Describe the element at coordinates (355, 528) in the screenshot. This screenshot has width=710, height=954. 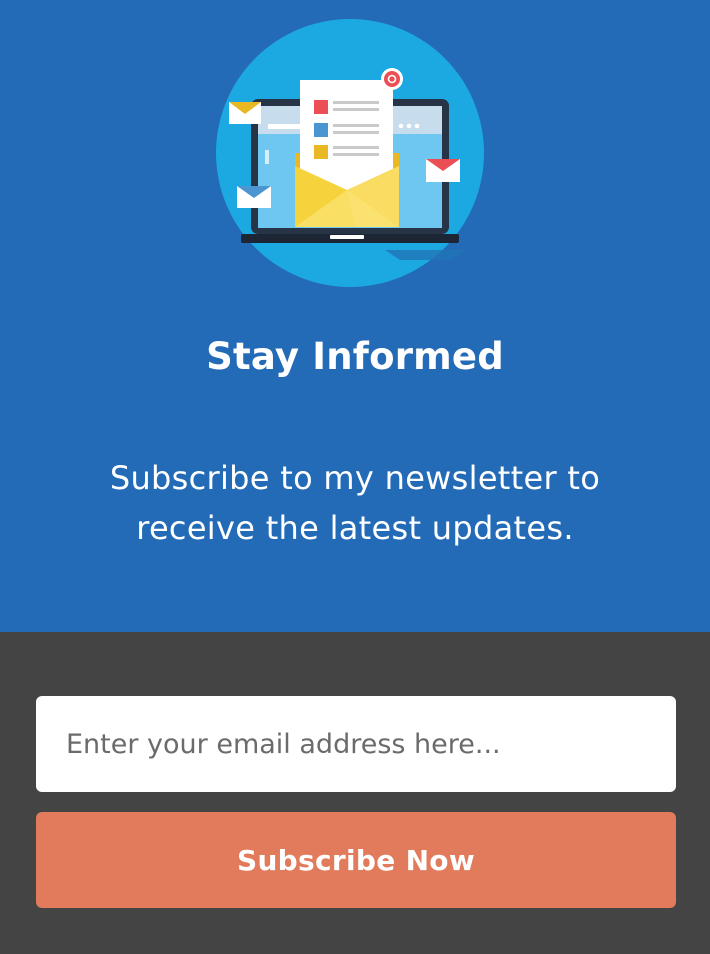
I see `description-line: receive the latest updates.` at that location.